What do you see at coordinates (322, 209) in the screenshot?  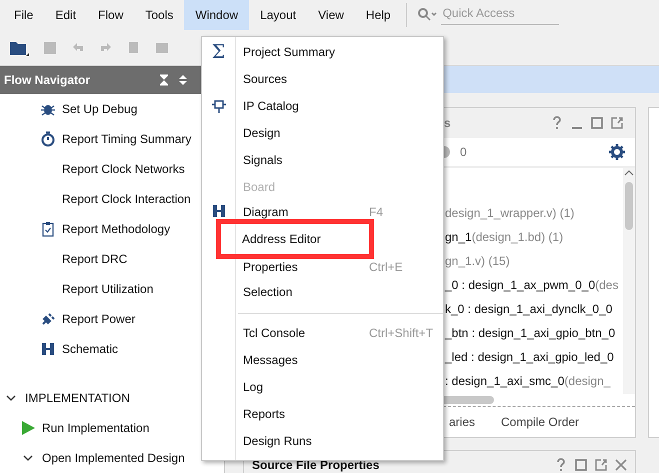 I see `menu-item: Diagram F4` at bounding box center [322, 209].